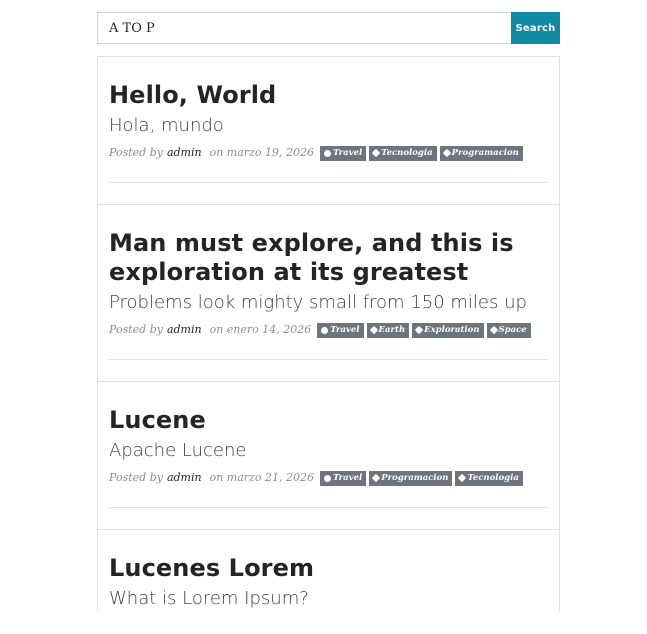 The height and width of the screenshot is (634, 647). What do you see at coordinates (452, 330) in the screenshot?
I see `tag-label: Exploration` at bounding box center [452, 330].